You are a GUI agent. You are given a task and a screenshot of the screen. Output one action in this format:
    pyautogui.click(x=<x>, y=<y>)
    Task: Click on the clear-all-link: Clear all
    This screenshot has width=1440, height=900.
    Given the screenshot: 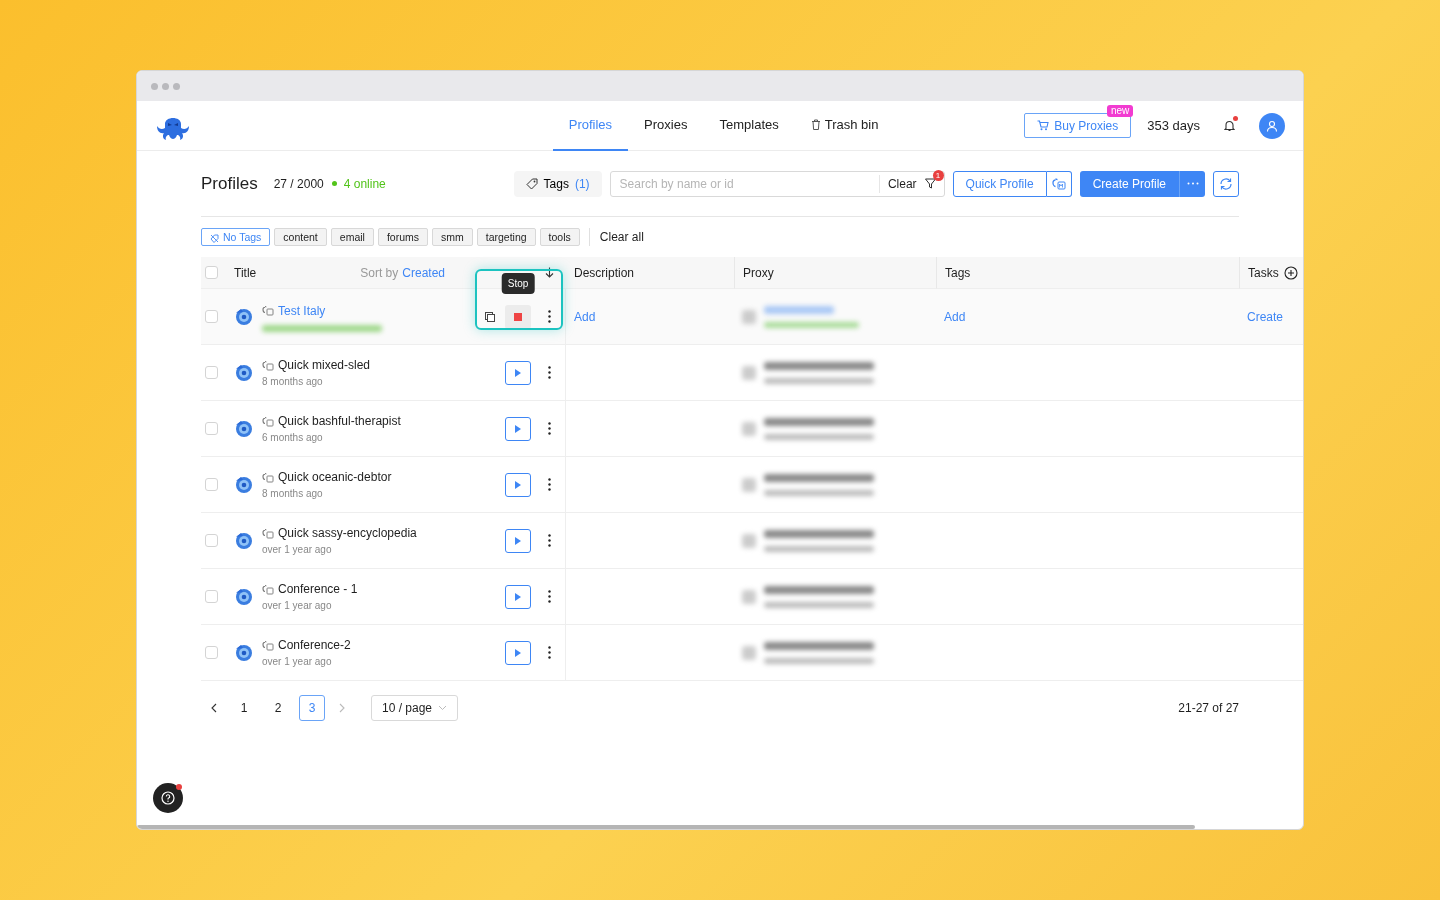 What is the action you would take?
    pyautogui.click(x=621, y=237)
    